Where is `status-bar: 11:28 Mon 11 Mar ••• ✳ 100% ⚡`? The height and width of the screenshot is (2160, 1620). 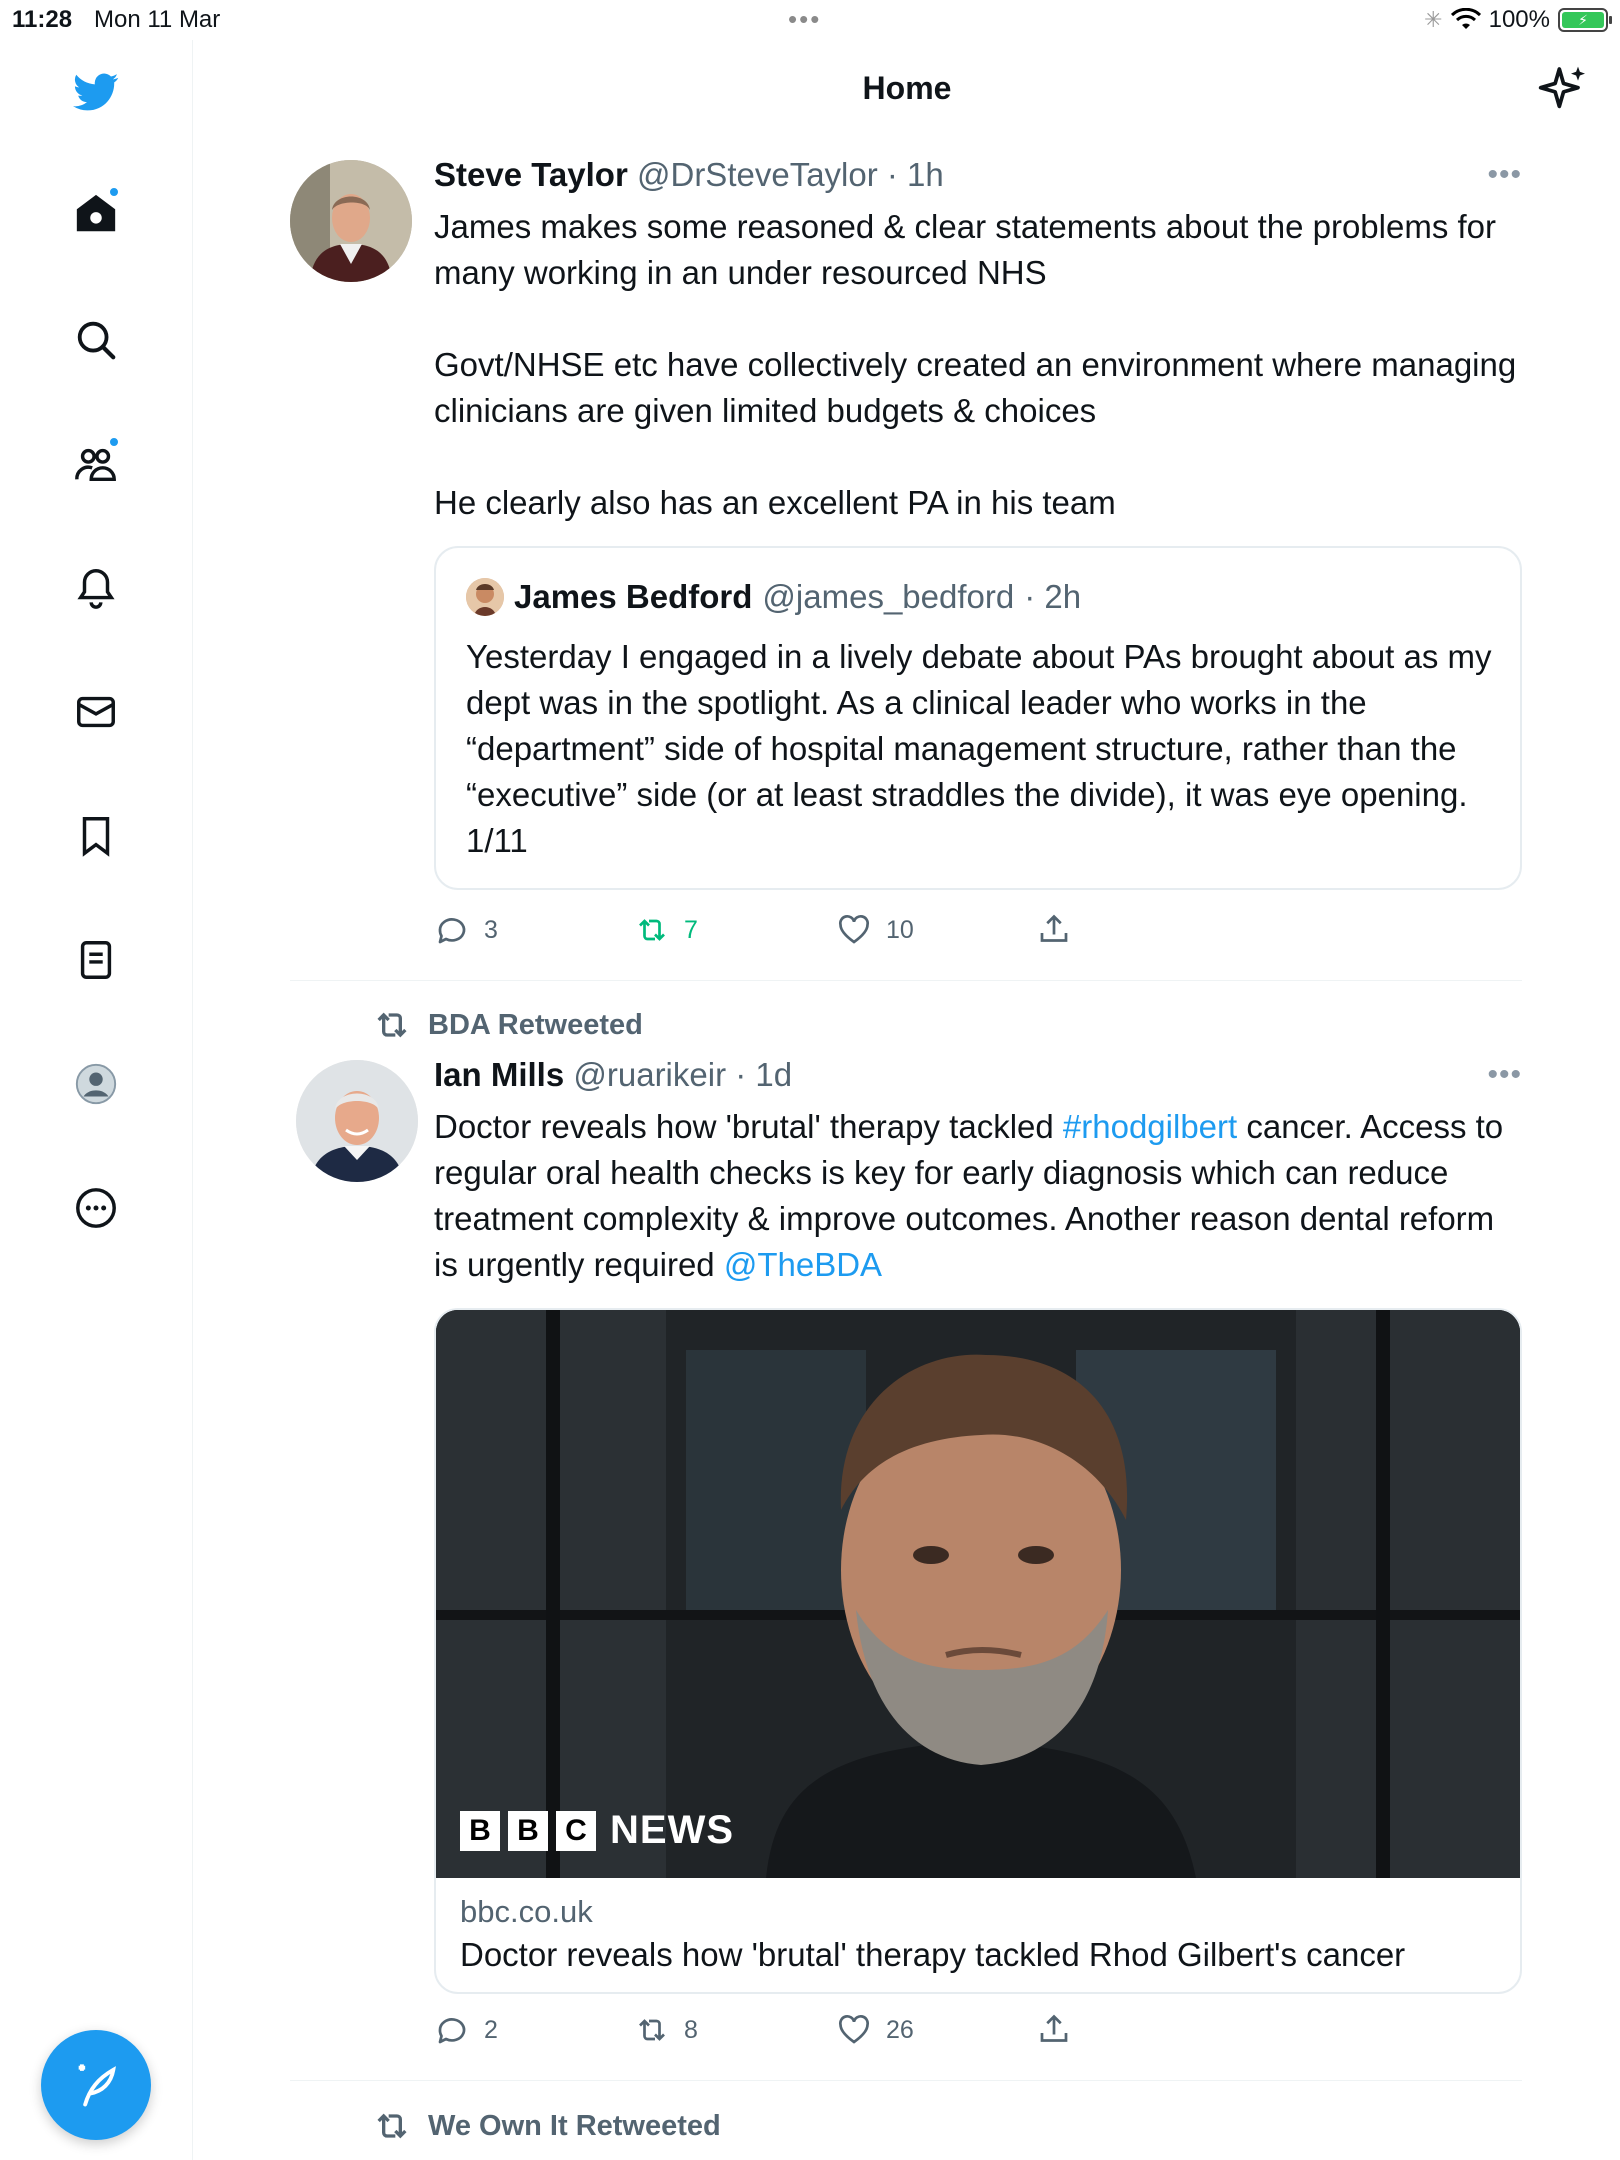
status-bar: 11:28 Mon 11 Mar ••• ✳ 100% ⚡ is located at coordinates (810, 20).